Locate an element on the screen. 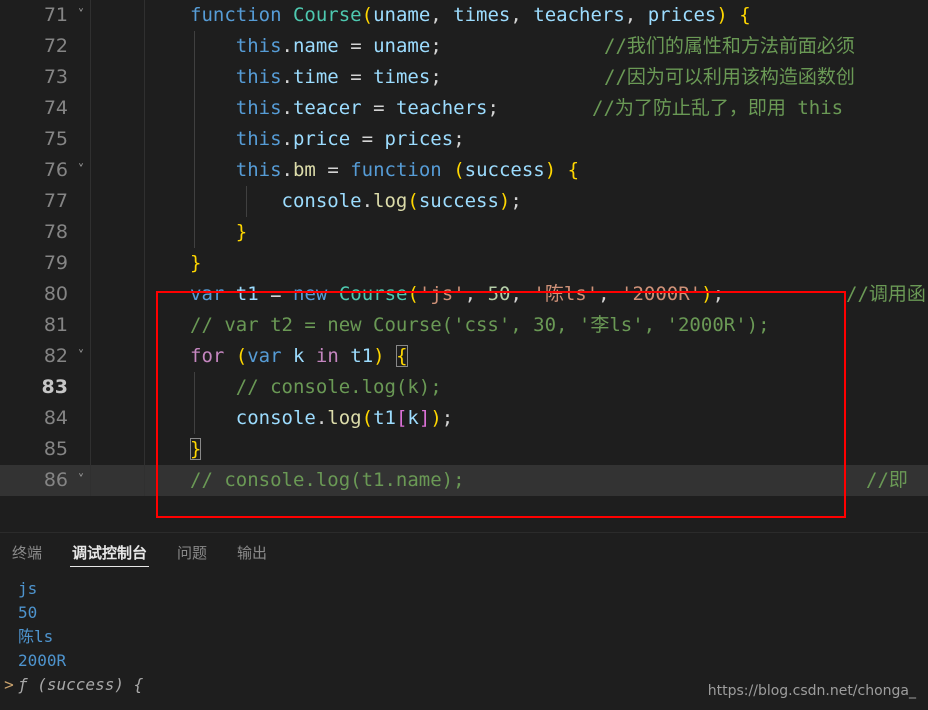  tab-debug-console: 调试控制台 is located at coordinates (110, 552).